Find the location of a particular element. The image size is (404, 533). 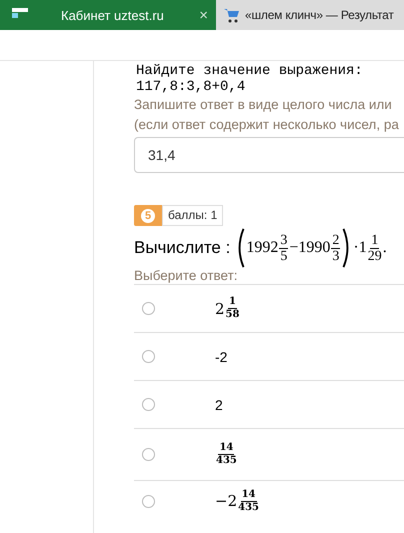

close-icon: × is located at coordinates (203, 15).